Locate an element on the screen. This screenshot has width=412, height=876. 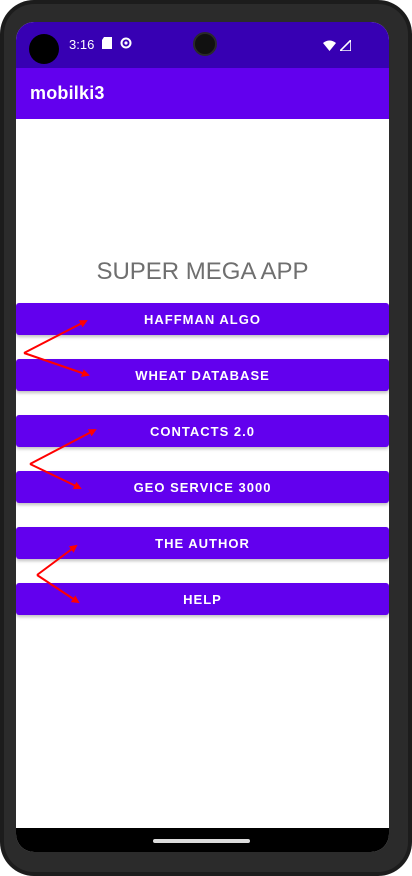
home-indicator is located at coordinates (201, 841).